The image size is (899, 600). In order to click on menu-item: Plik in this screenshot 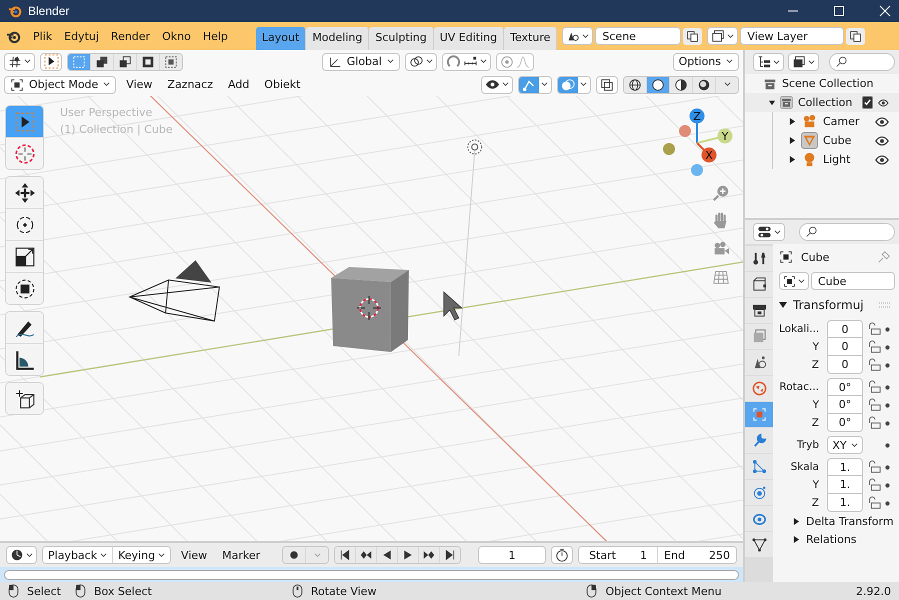, I will do `click(42, 36)`.